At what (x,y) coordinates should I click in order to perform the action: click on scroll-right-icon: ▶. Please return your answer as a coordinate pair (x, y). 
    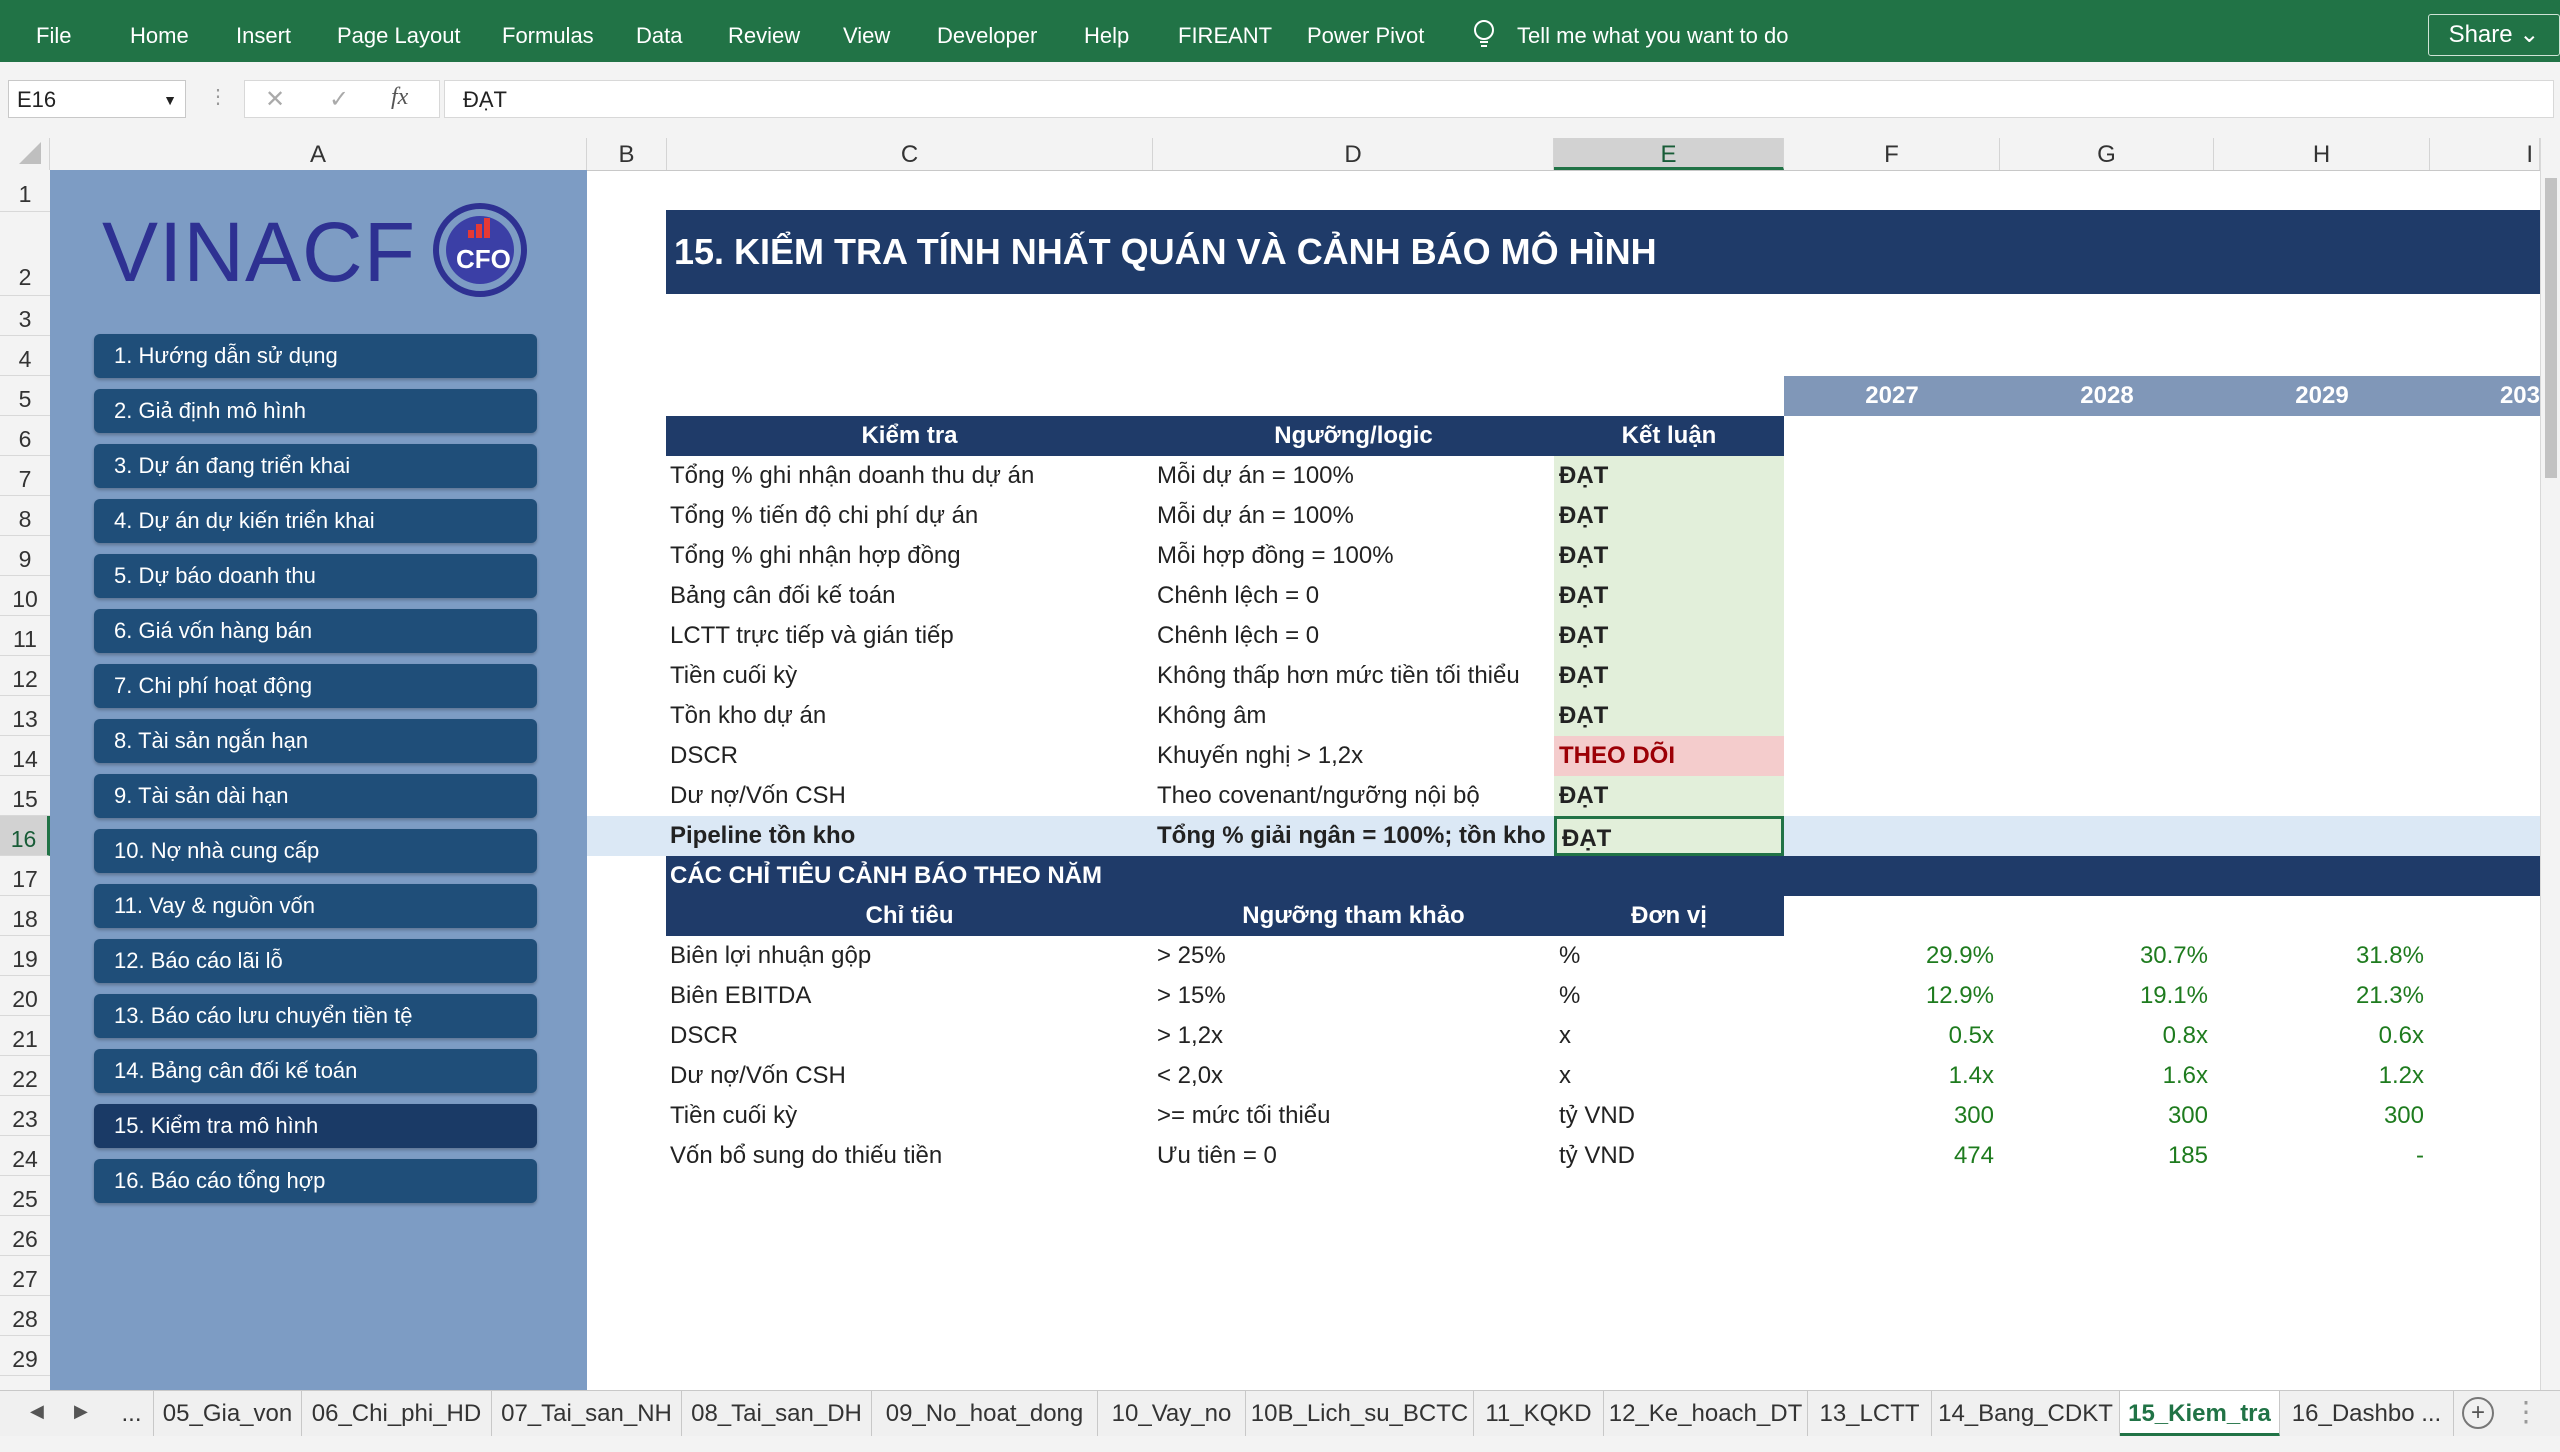
    Looking at the image, I should click on (81, 1411).